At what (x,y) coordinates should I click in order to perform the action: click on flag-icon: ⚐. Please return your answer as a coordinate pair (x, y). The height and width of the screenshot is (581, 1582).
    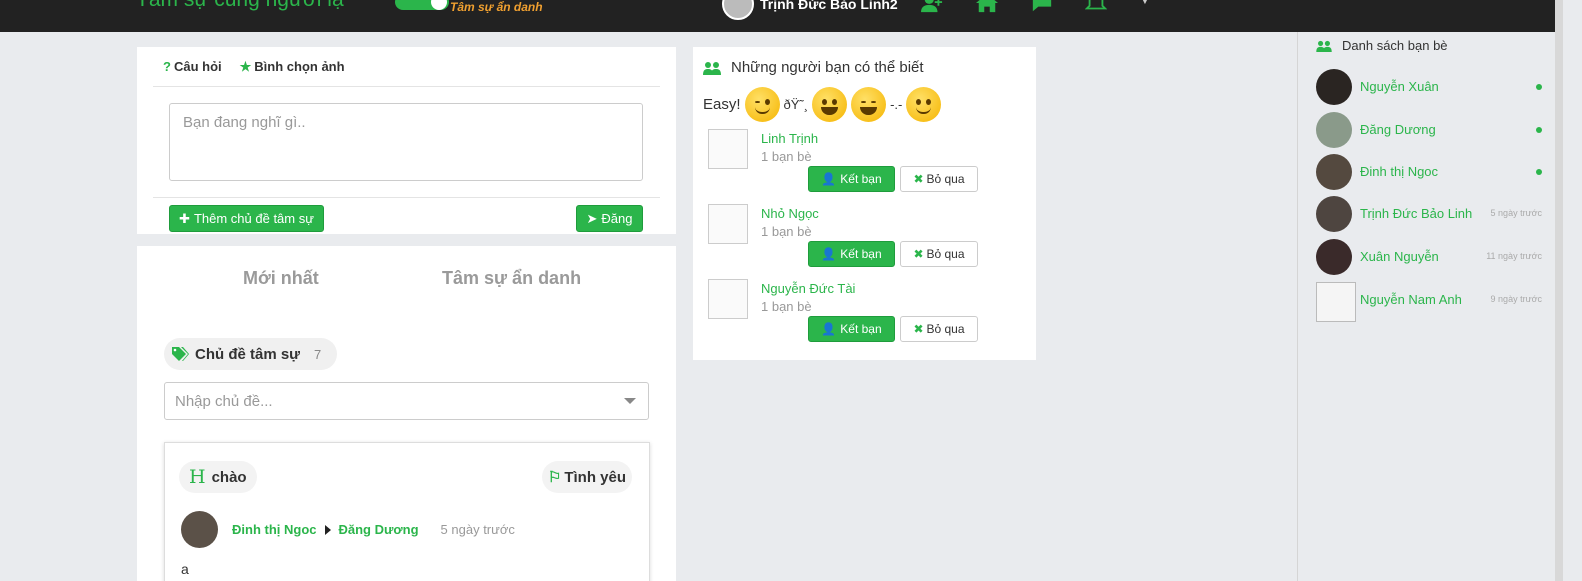
    Looking at the image, I should click on (554, 477).